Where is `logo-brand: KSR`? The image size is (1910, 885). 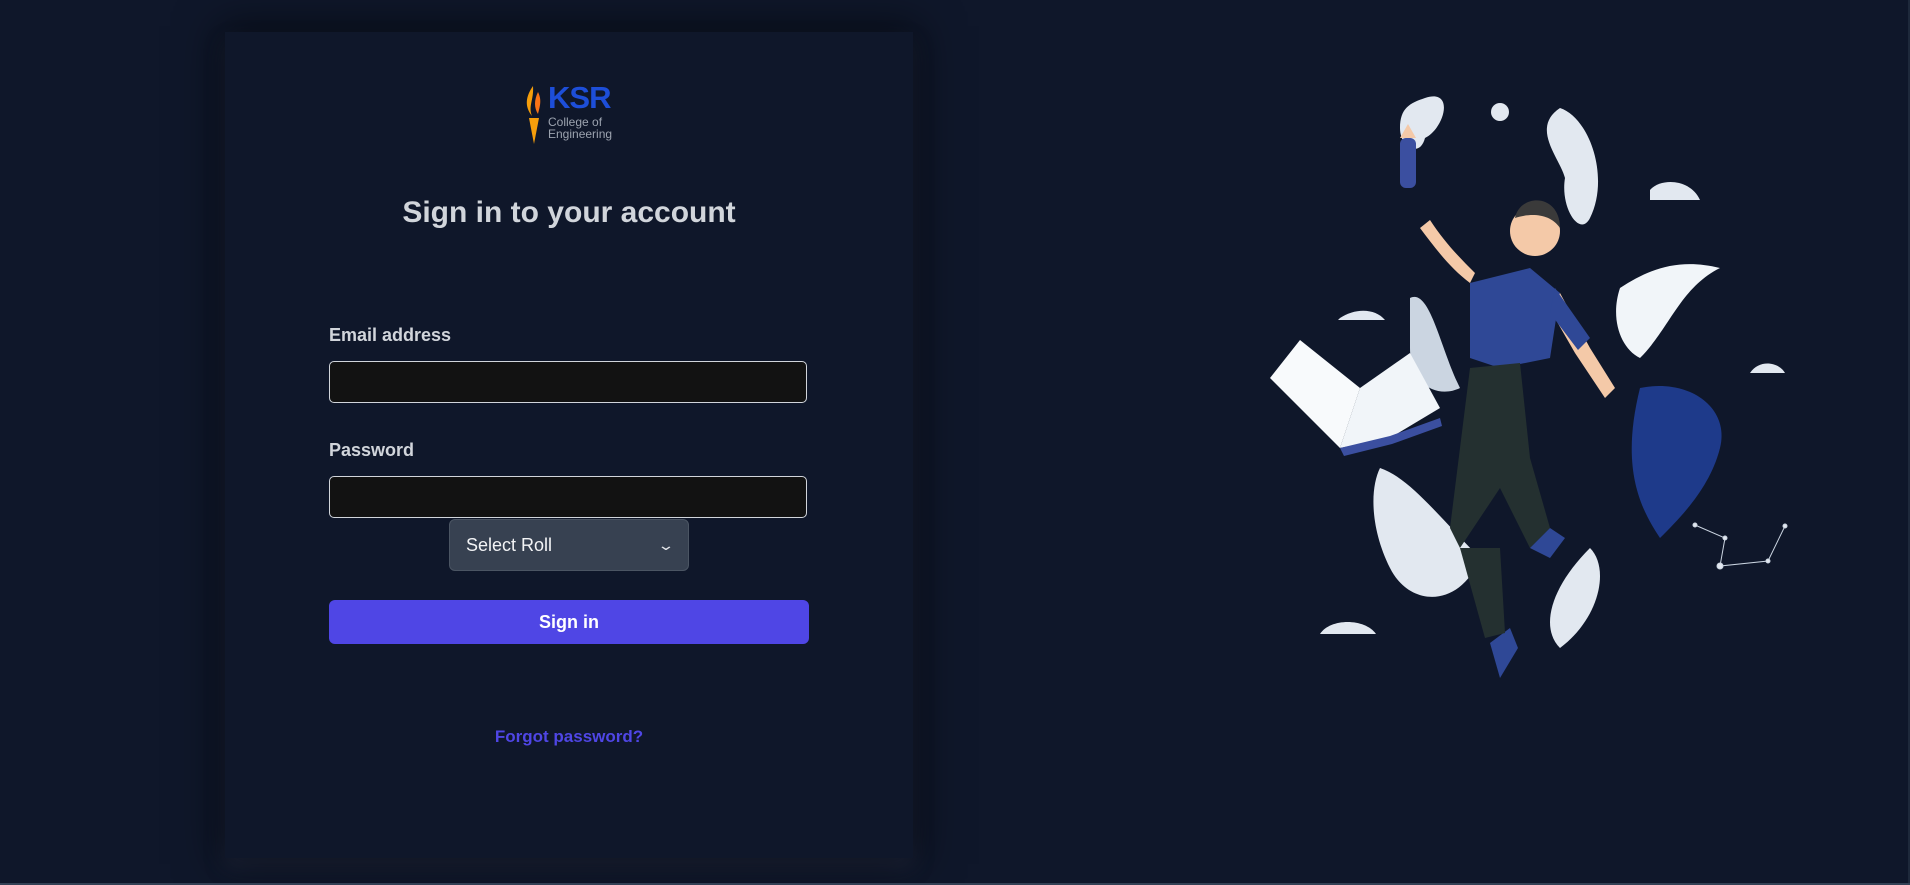 logo-brand: KSR is located at coordinates (579, 97).